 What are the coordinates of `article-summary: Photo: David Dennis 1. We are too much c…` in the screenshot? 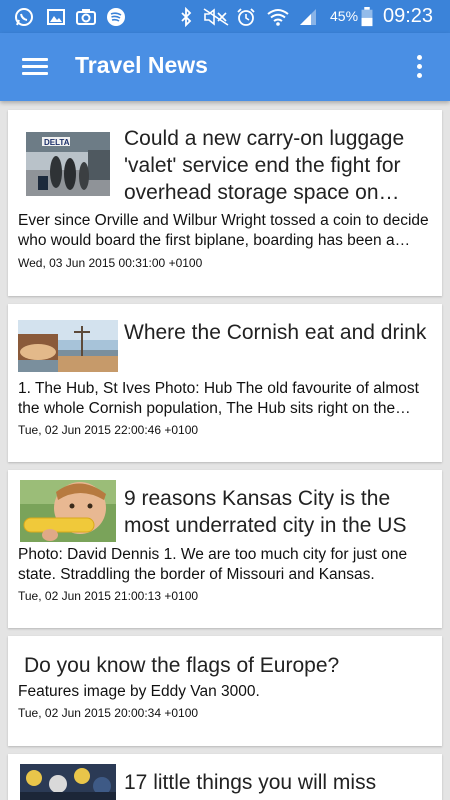 It's located at (213, 564).